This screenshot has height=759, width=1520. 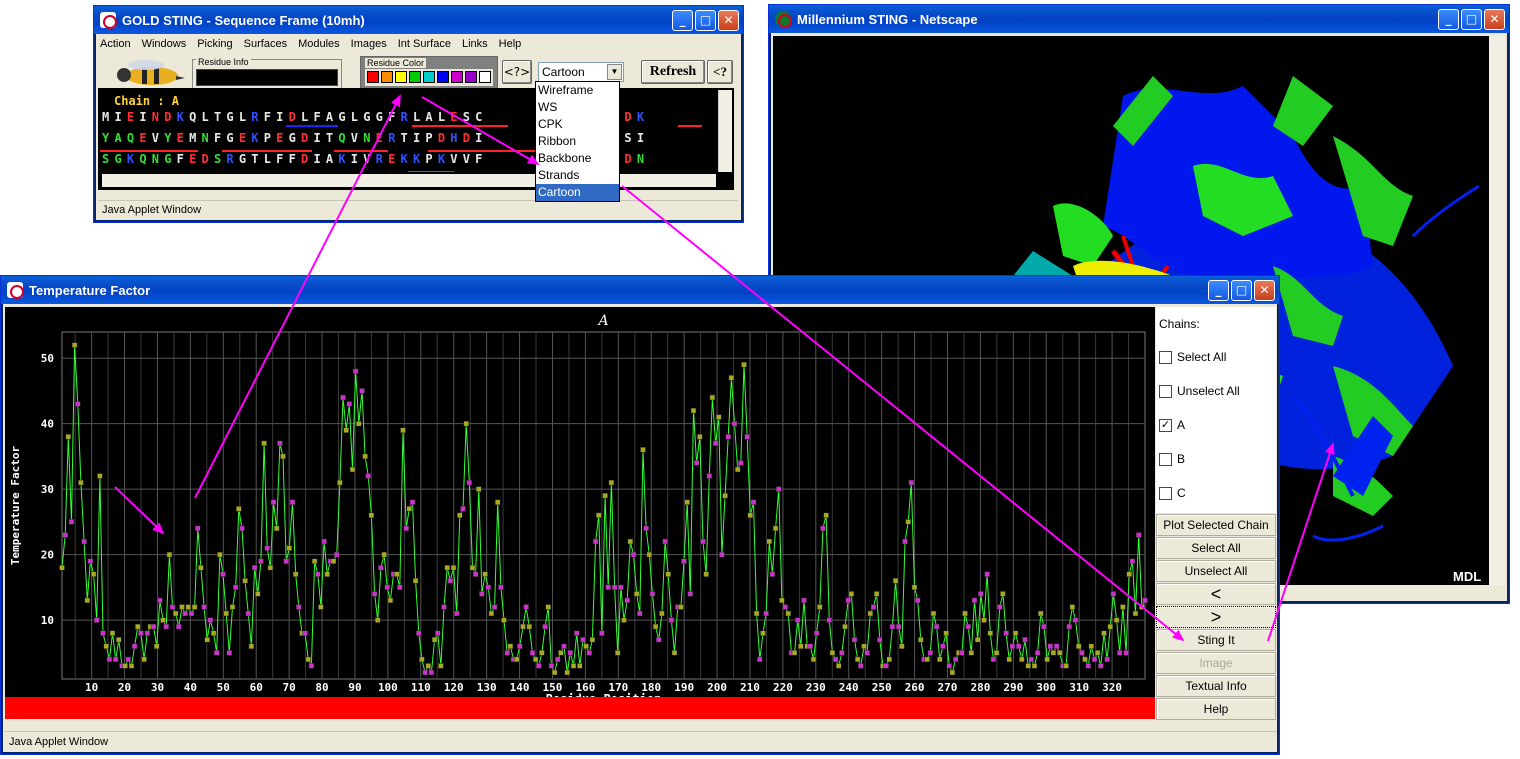 I want to click on checkbox-c, so click(x=1165, y=493).